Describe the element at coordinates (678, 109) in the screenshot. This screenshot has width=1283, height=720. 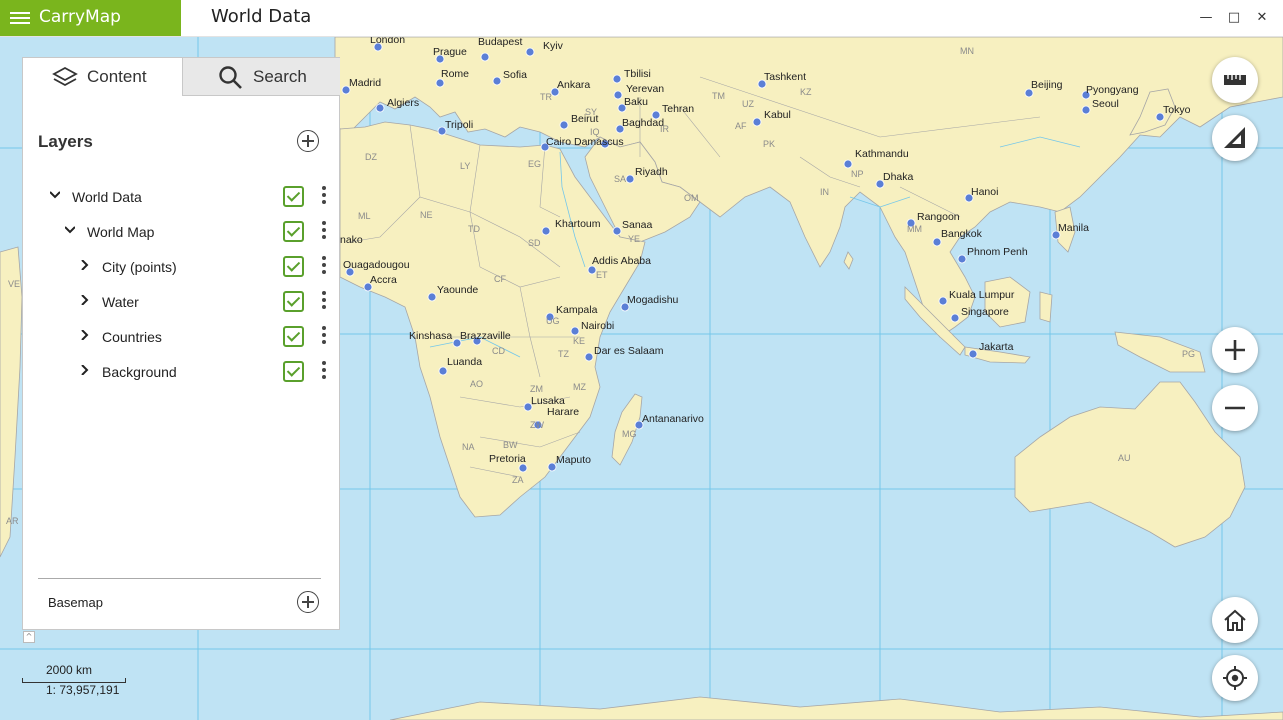
I see `city-label: Tehran` at that location.